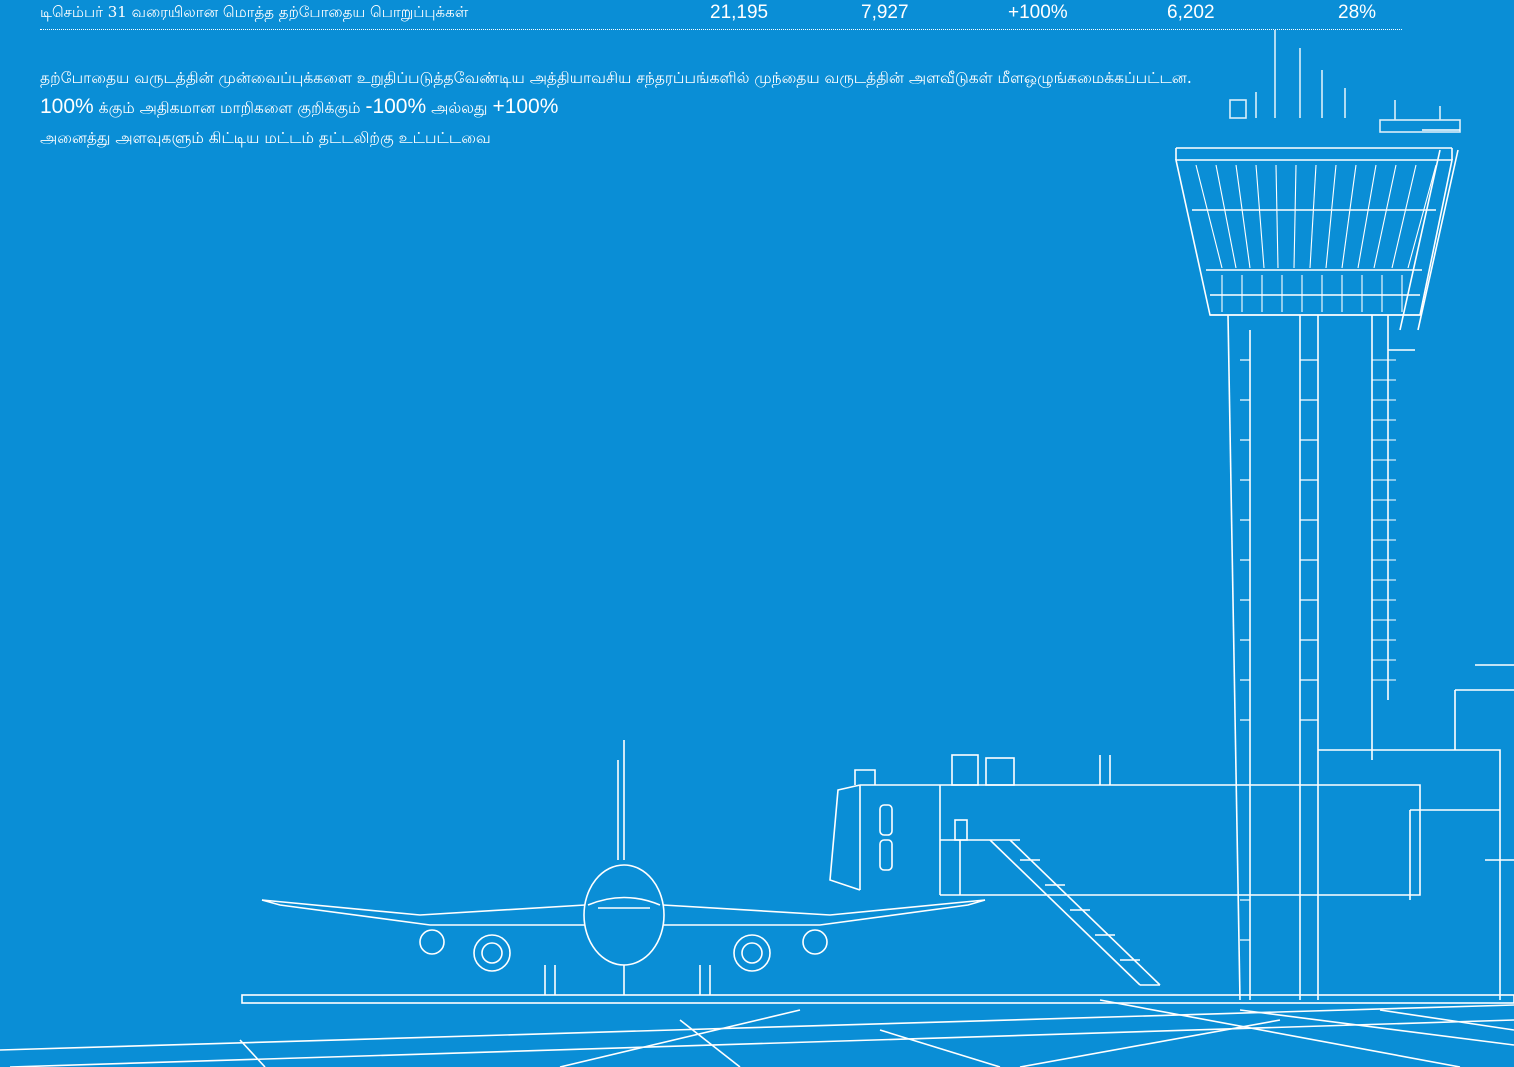 This screenshot has height=1067, width=1514. Describe the element at coordinates (885, 12) in the screenshot. I see `cell-value-2: 7,927` at that location.